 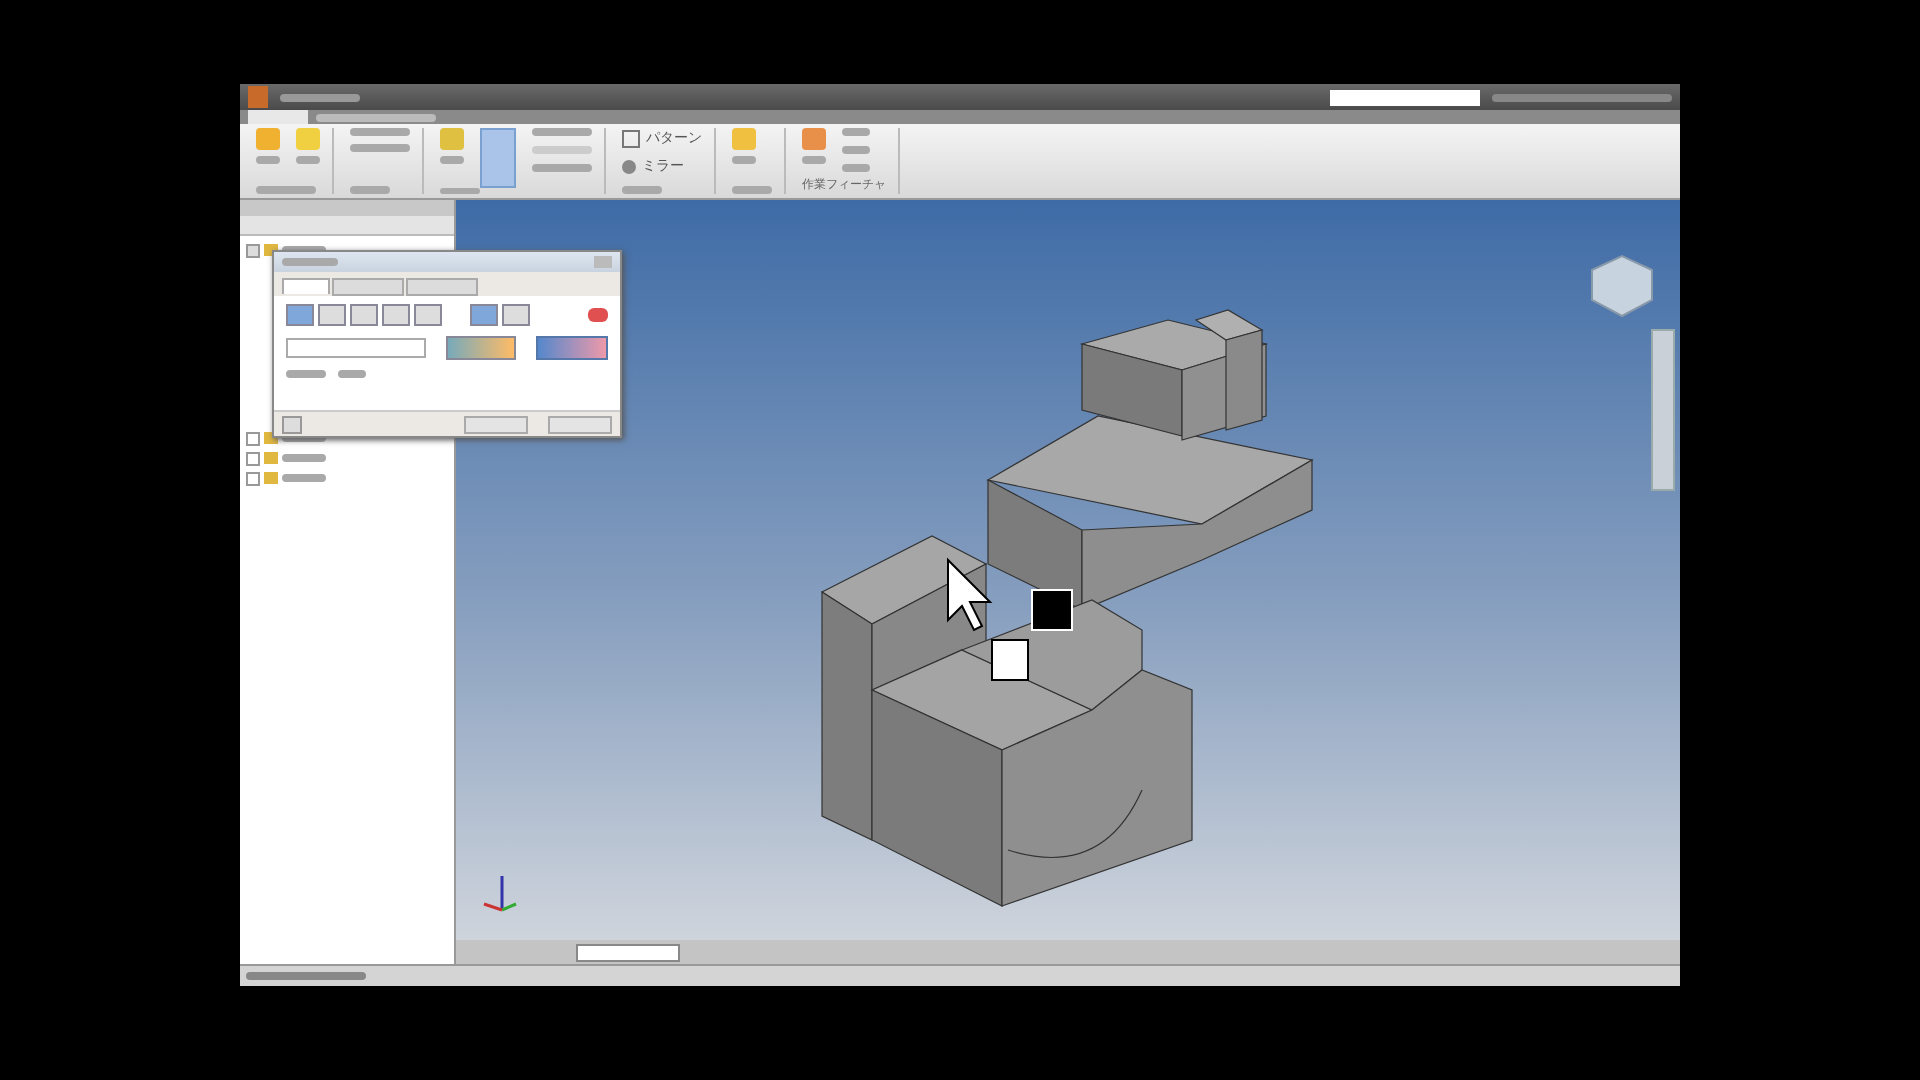 I want to click on document-tab, so click(x=628, y=952).